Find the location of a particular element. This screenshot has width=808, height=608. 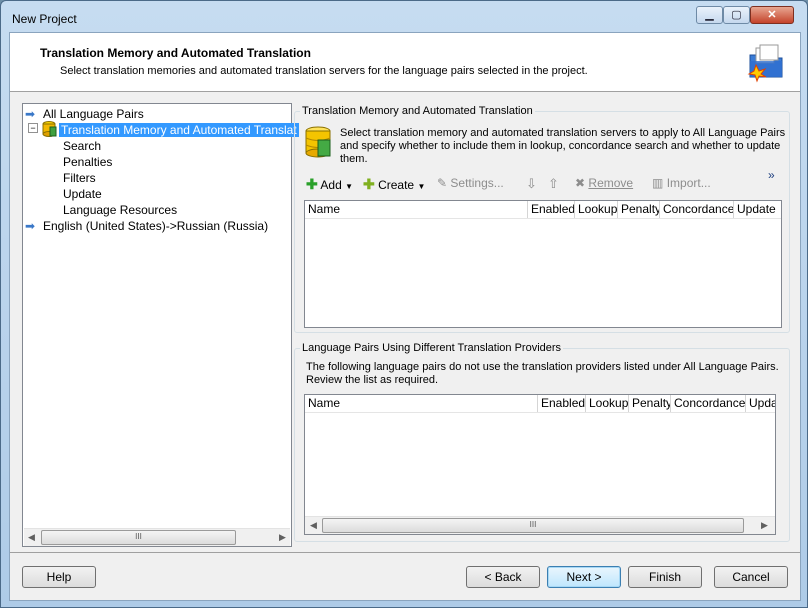

move-up-icon: ⇧ is located at coordinates (553, 184).